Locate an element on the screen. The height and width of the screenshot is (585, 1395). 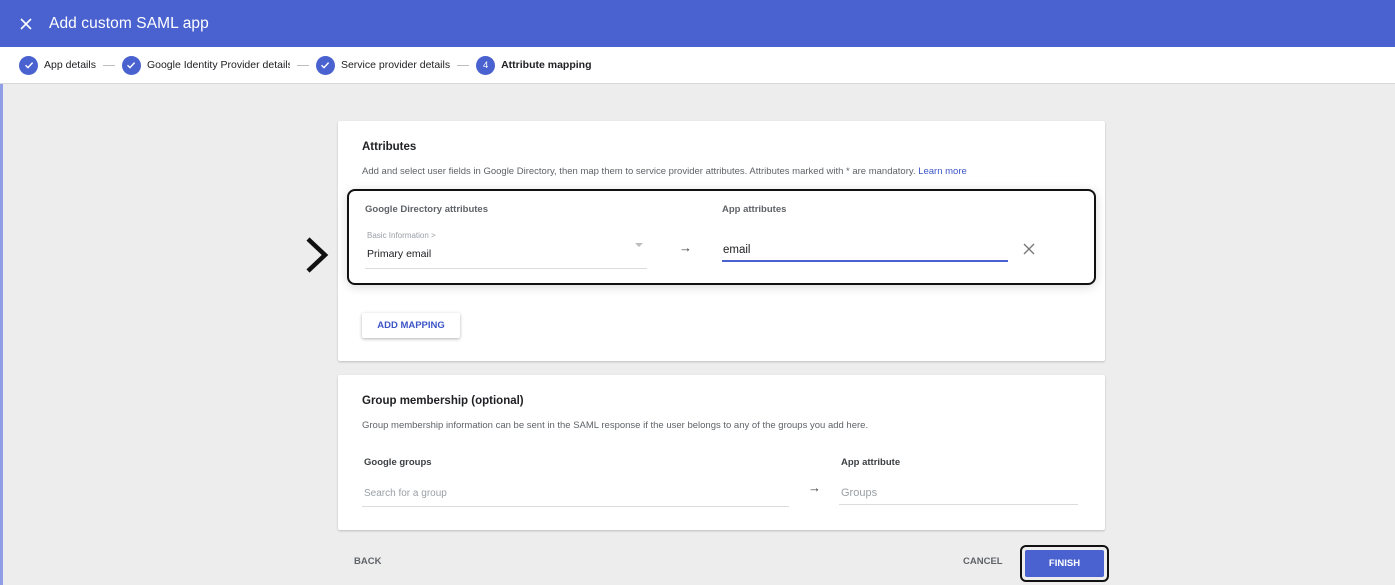
directory-attributes-header: Google Directory attributes is located at coordinates (426, 209).